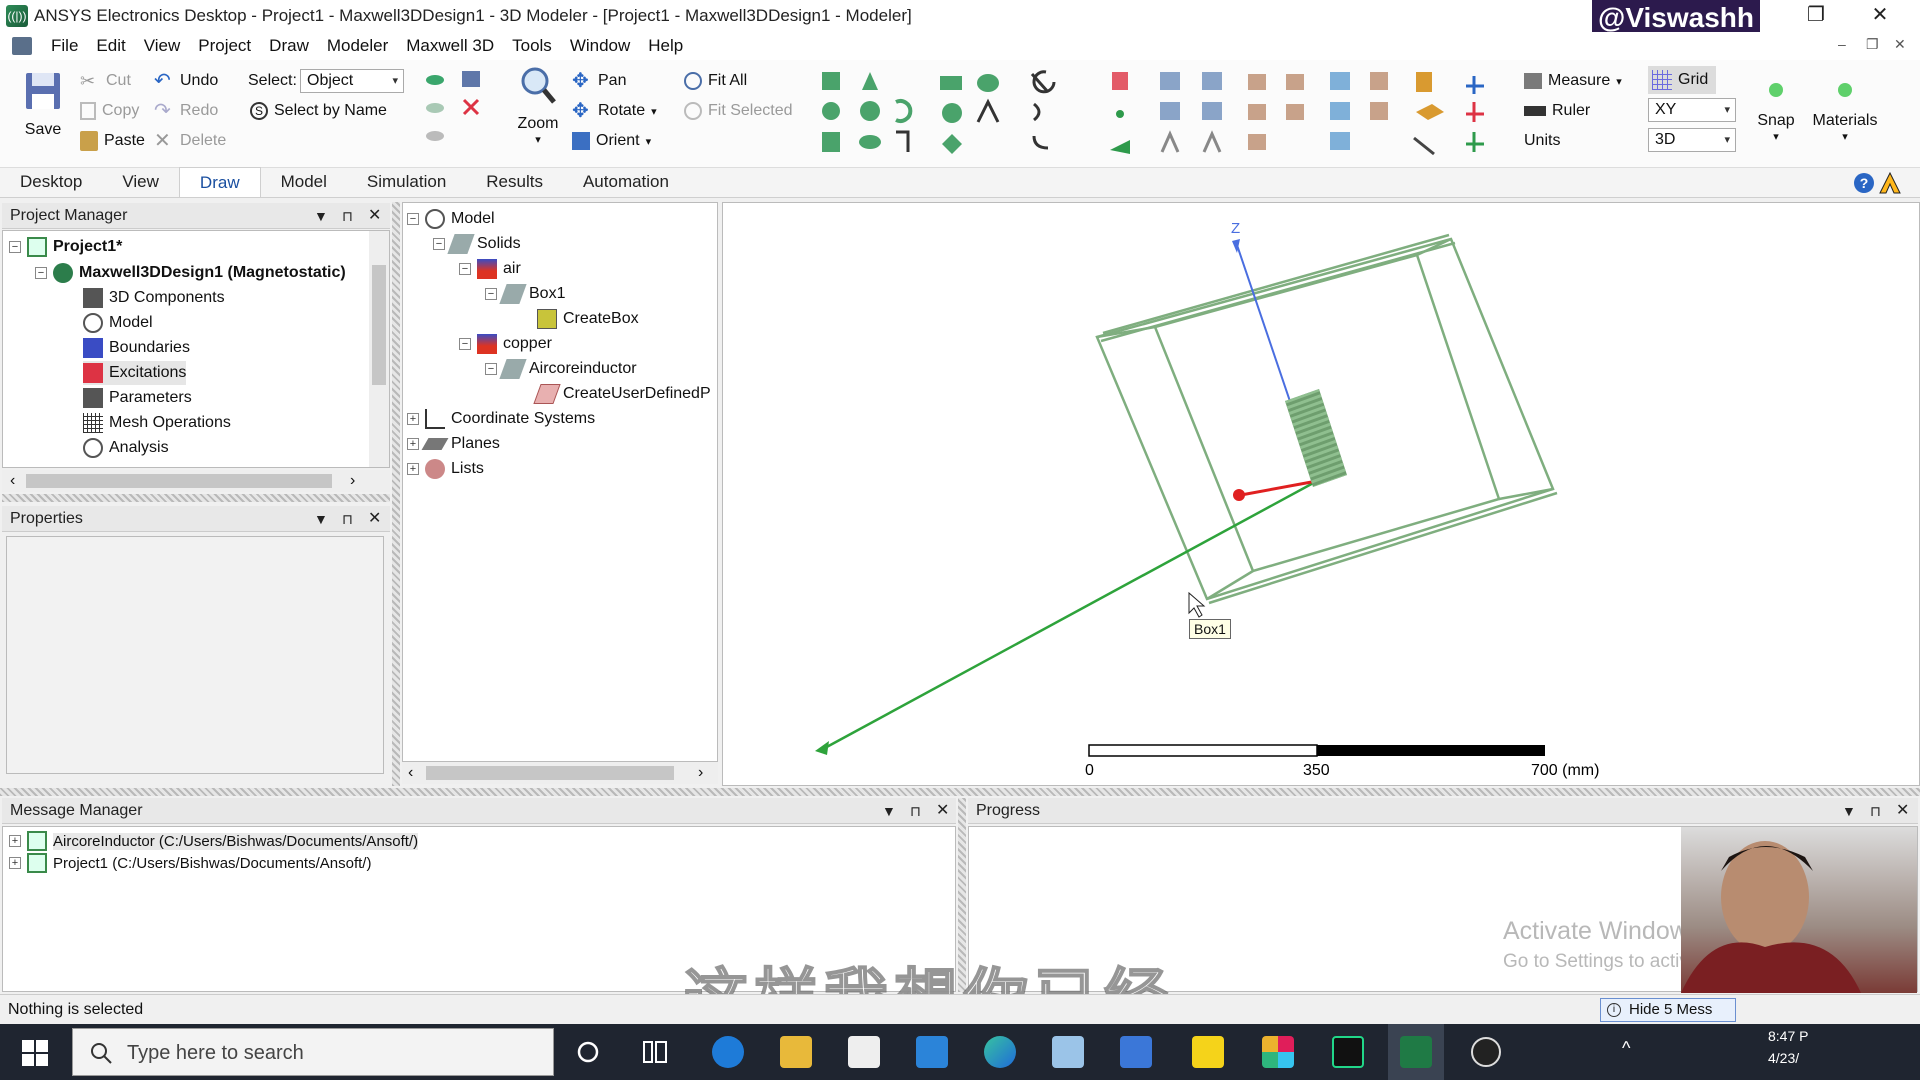  Describe the element at coordinates (1348, 1052) in the screenshot. I see `pycharm-icon` at that location.